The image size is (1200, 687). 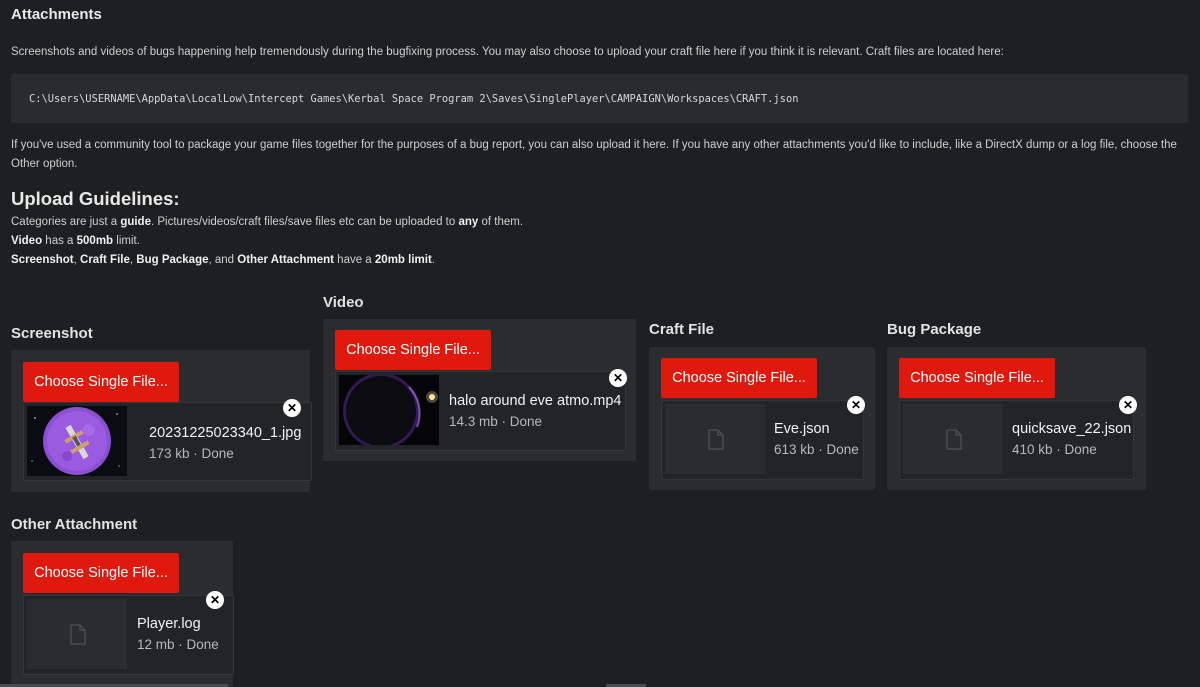 What do you see at coordinates (56, 14) in the screenshot?
I see `attachments-heading: Attachments` at bounding box center [56, 14].